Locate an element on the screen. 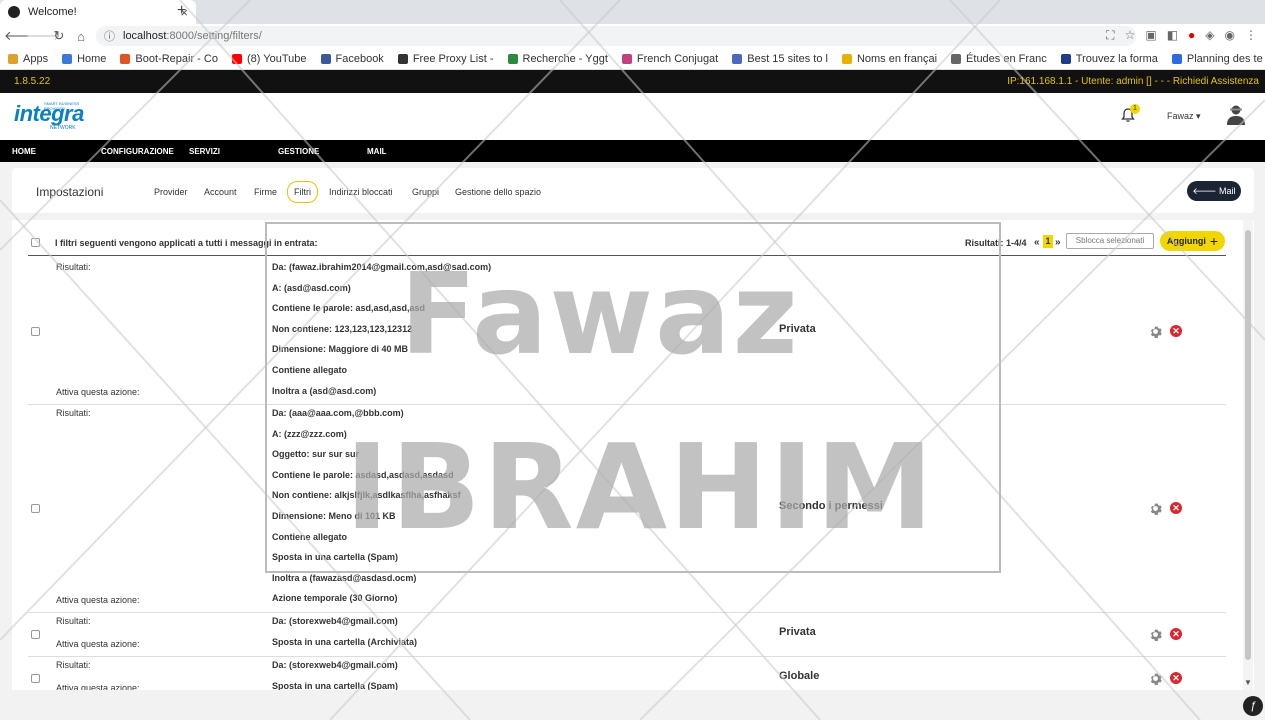 The image size is (1265, 720). watermark-surname: IBRAHIM is located at coordinates (640, 487).